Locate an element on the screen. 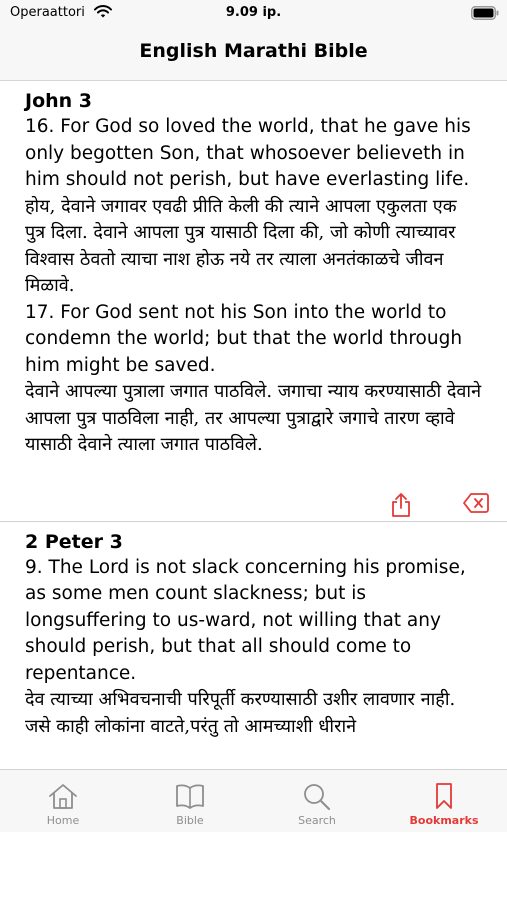  magnifier-icon is located at coordinates (317, 797).